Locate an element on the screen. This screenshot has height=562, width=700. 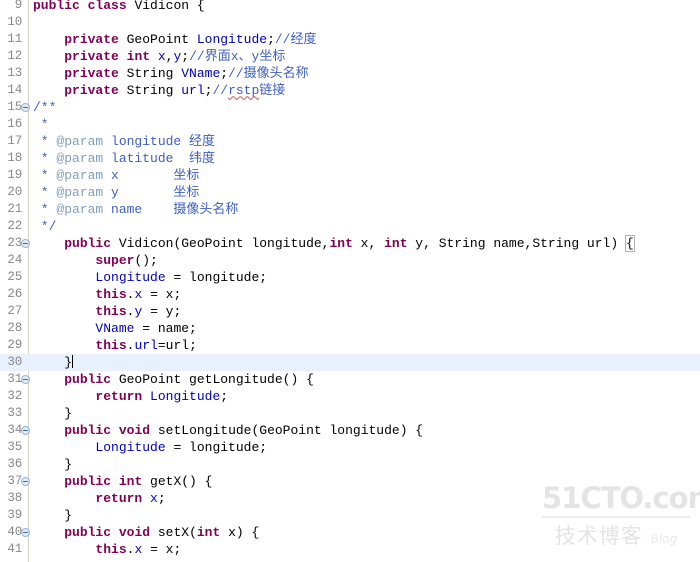
code-line: 17 * @param longitude 经度 is located at coordinates (350, 141).